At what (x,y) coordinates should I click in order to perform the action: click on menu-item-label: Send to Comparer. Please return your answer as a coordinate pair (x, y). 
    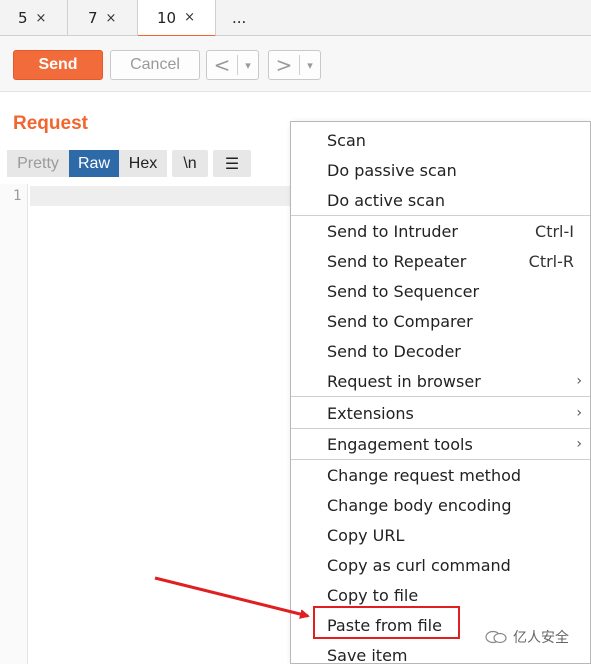
    Looking at the image, I should click on (400, 321).